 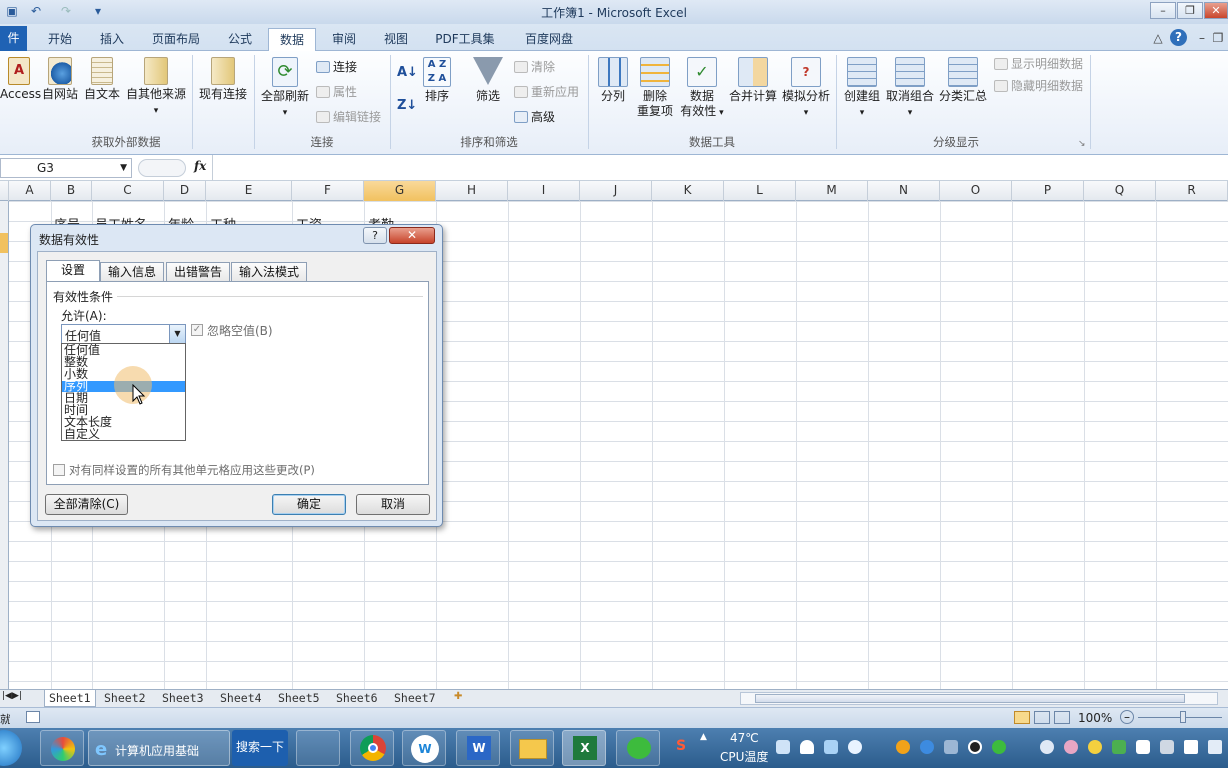 I want to click on network-tray-icon, so click(x=783, y=747).